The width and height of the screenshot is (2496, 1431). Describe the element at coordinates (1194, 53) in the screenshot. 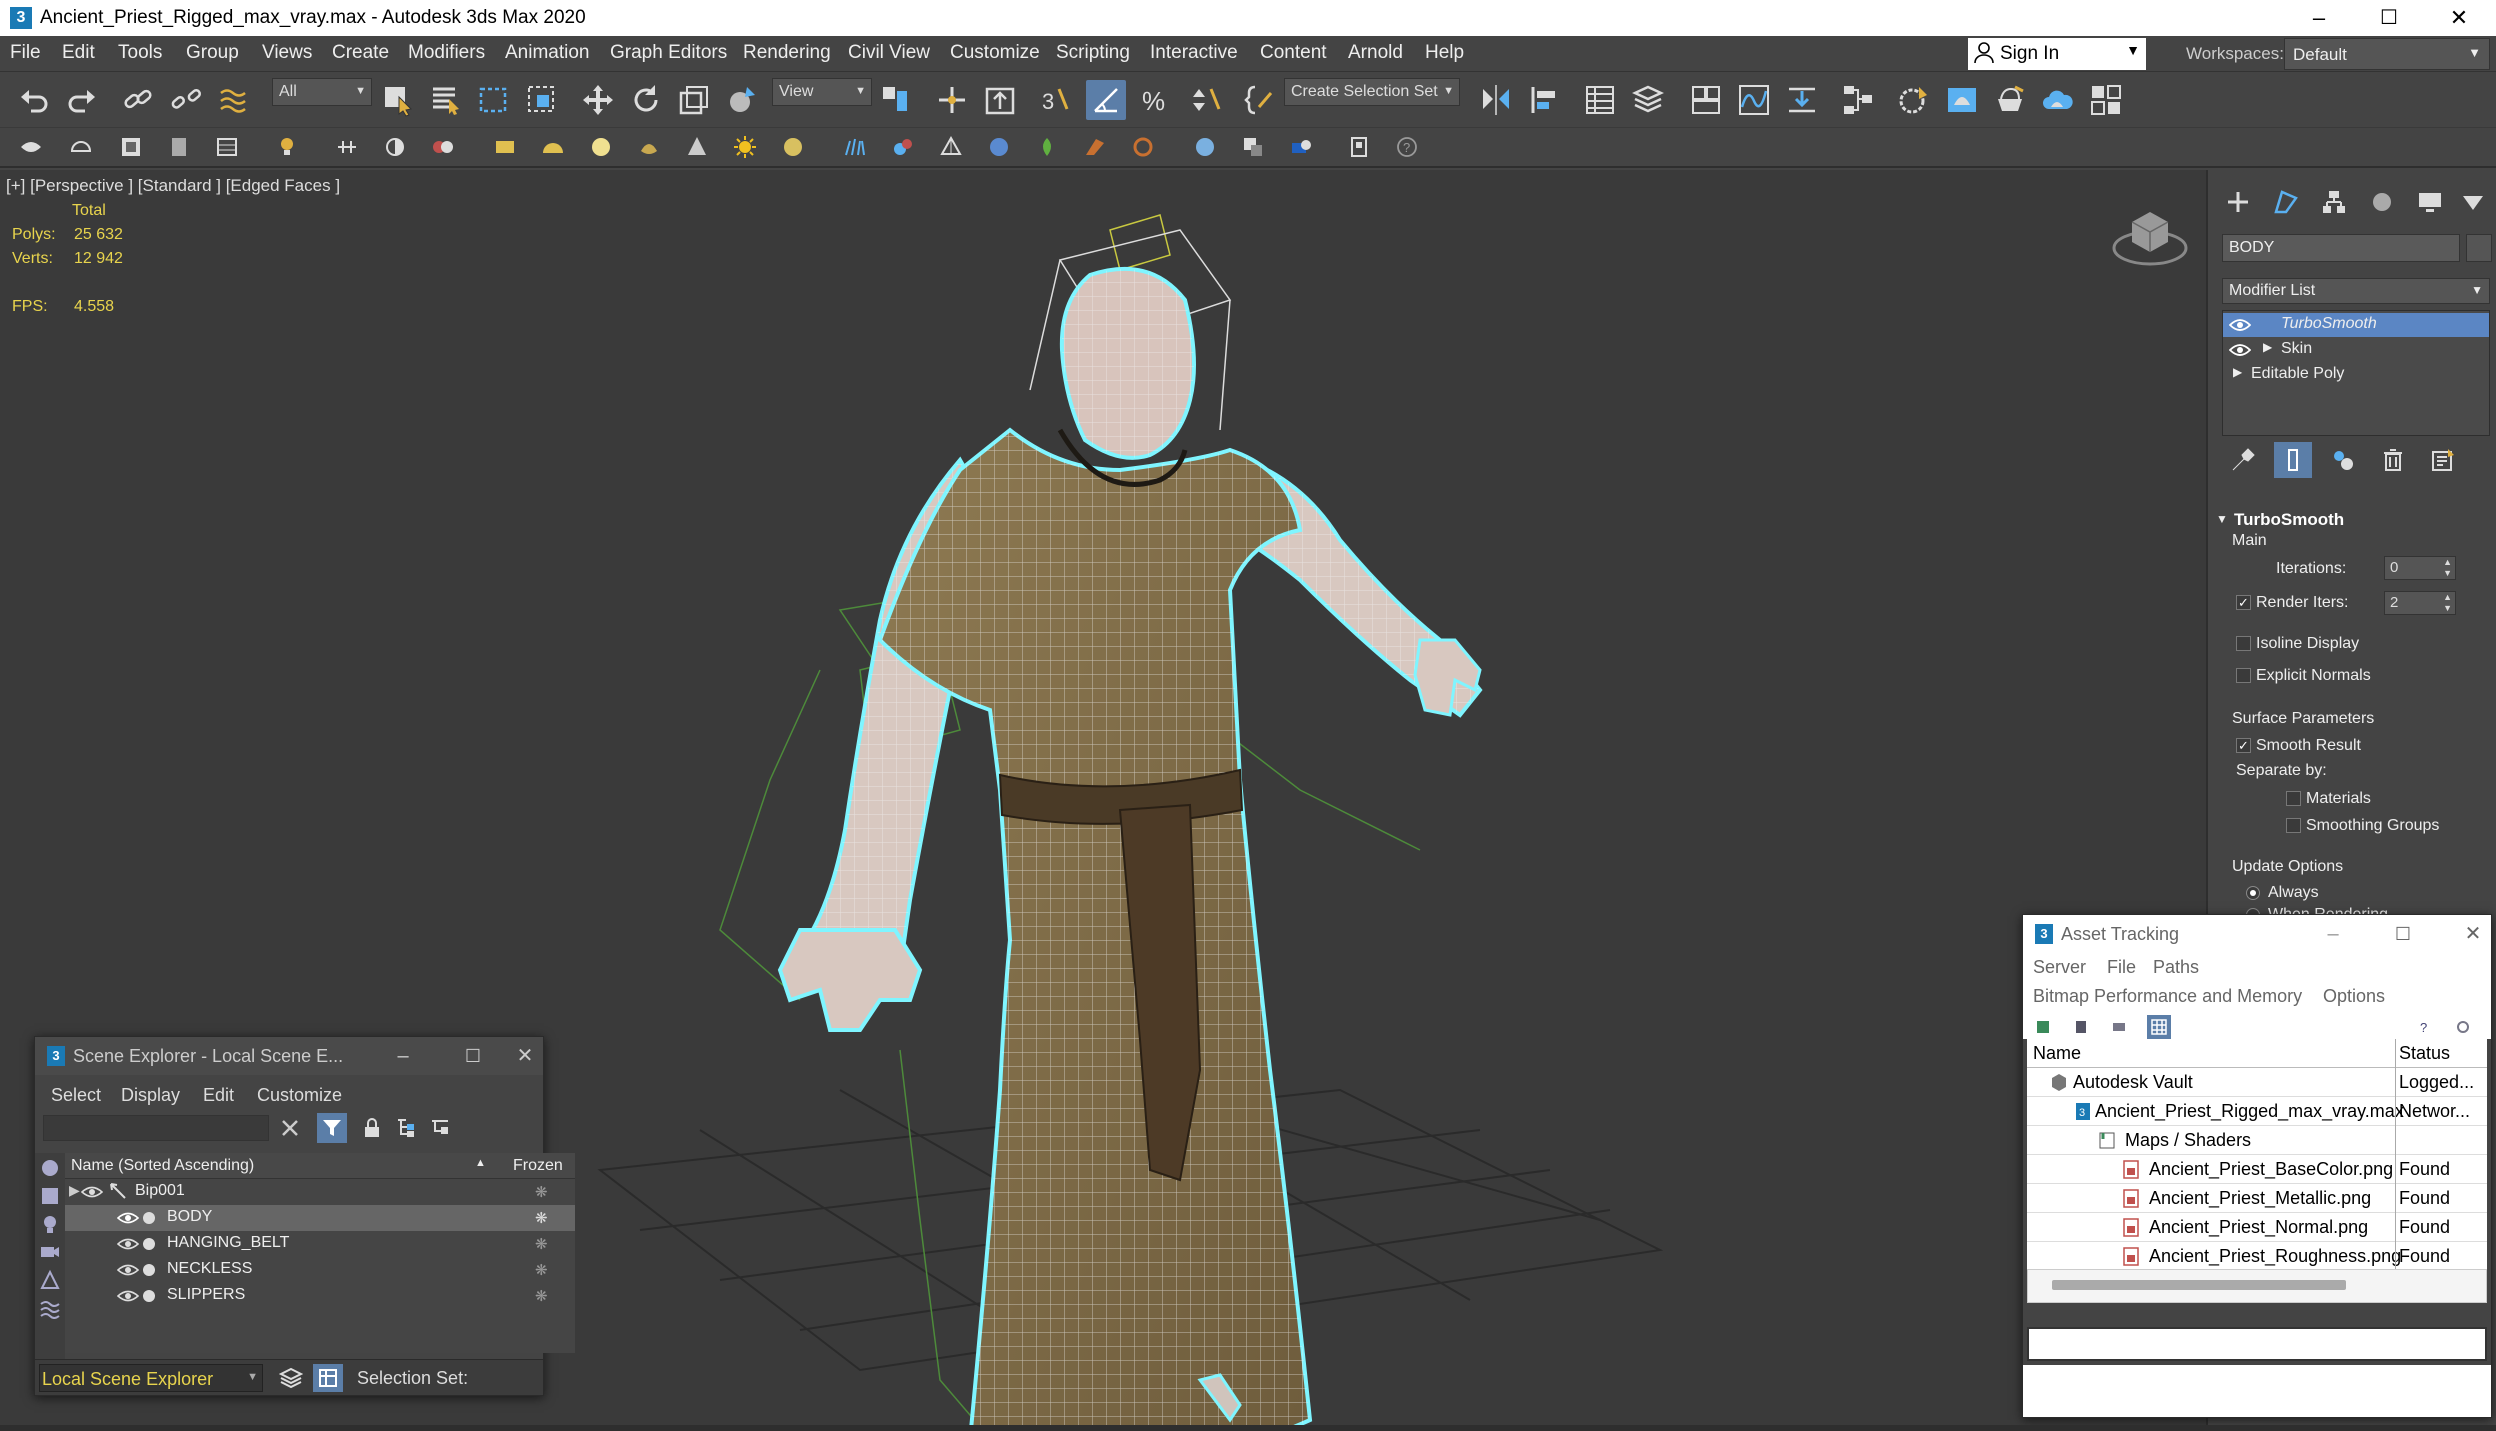

I see `menu-interactive: Interactive` at that location.